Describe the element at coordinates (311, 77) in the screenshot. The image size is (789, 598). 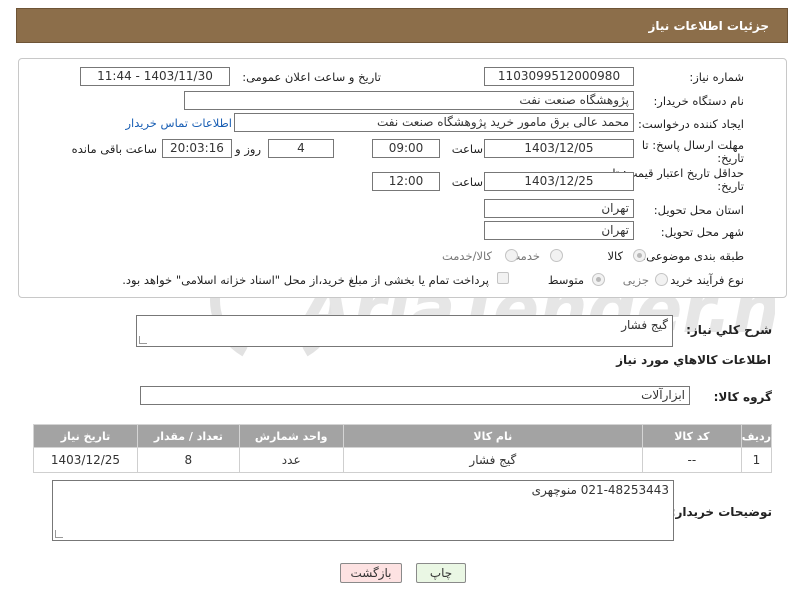
I see `announce-label: تاریخ و ساعت اعلان عمومی:` at that location.